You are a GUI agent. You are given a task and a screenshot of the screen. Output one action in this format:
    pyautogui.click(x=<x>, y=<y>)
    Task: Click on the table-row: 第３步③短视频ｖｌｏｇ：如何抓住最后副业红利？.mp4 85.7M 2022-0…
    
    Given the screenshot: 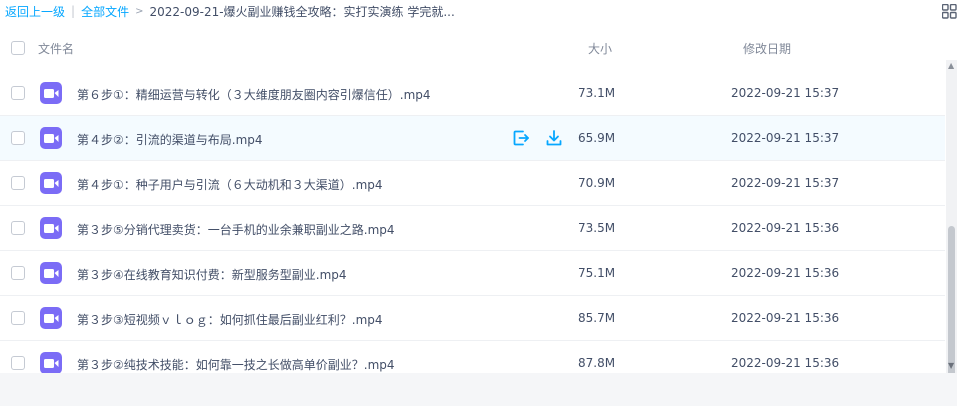 What is the action you would take?
    pyautogui.click(x=472, y=318)
    